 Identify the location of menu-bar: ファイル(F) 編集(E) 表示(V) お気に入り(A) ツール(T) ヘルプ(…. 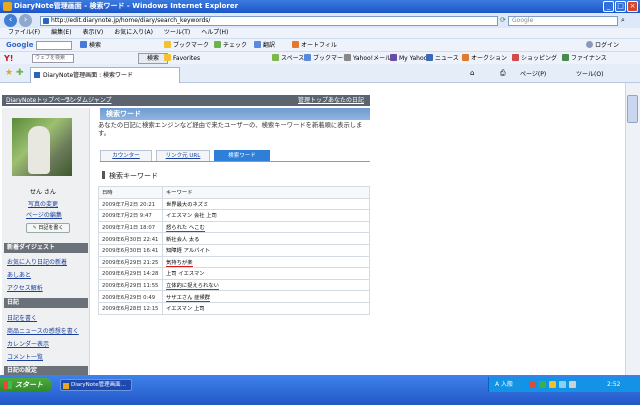
(320, 33).